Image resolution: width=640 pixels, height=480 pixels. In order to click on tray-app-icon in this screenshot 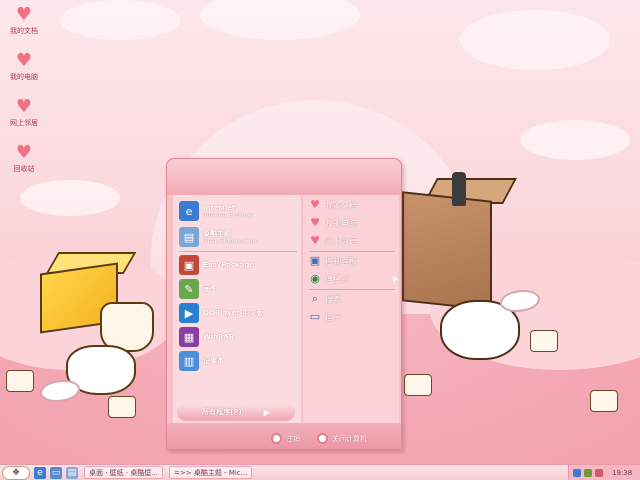, I will do `click(599, 472)`.